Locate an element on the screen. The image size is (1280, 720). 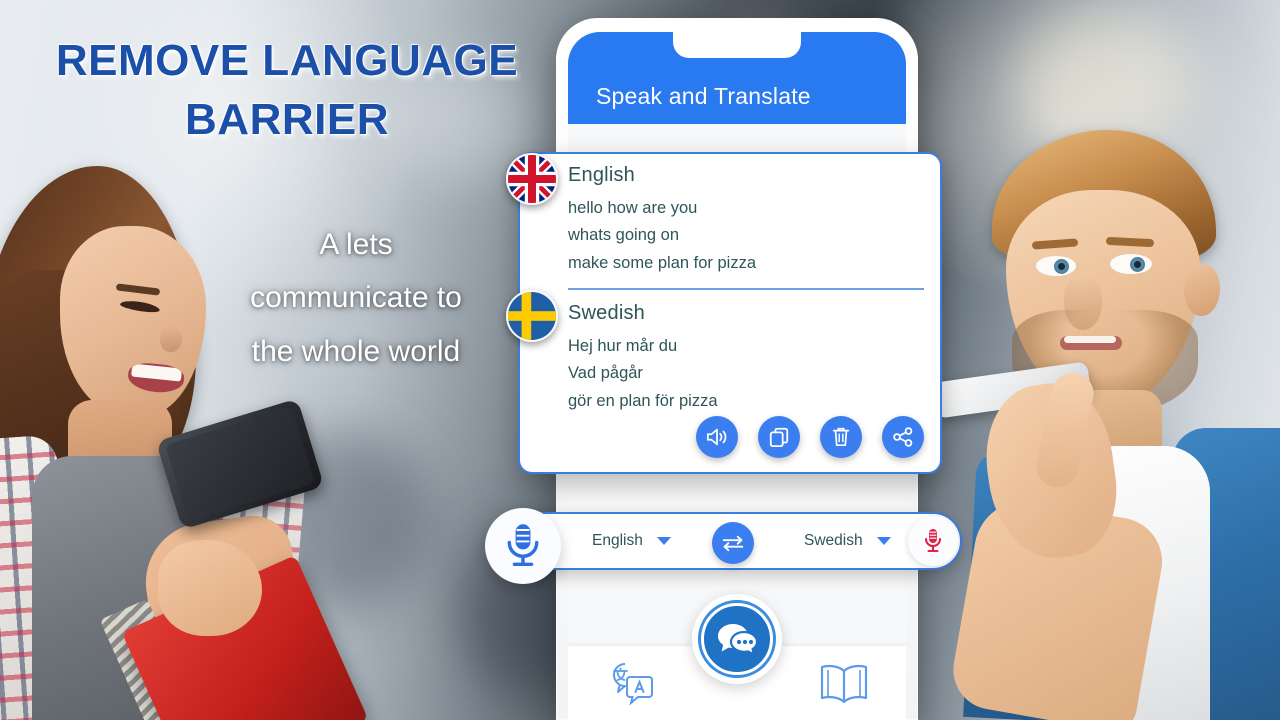
subheadline-line-2: communicate to is located at coordinates (356, 298).